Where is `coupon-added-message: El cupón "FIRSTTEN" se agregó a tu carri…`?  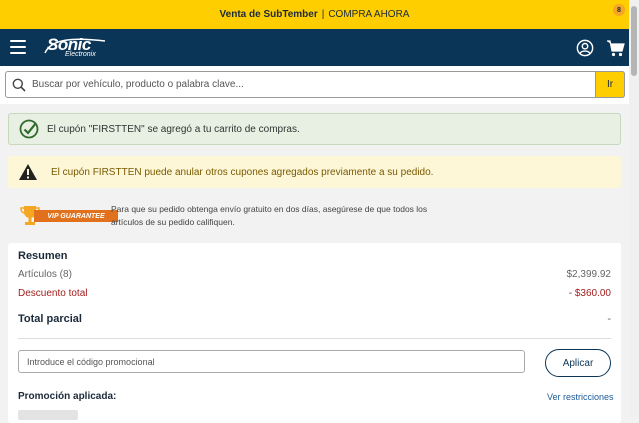
coupon-added-message: El cupón "FIRSTTEN" se agregó a tu carri… is located at coordinates (173, 129).